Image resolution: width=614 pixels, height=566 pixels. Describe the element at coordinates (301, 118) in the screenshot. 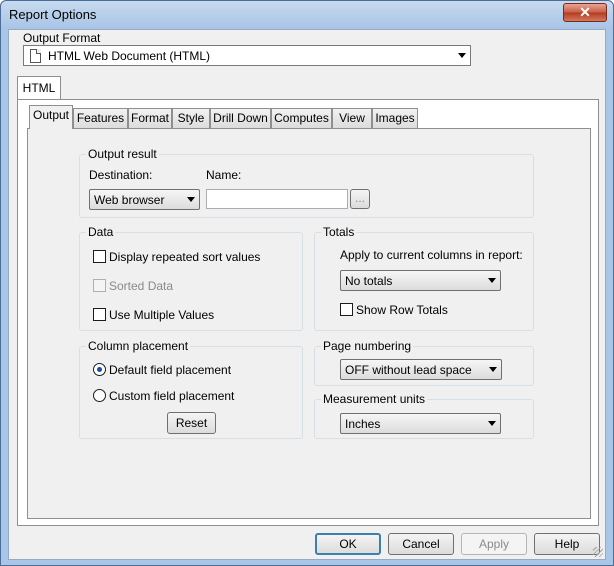

I see `tab-computes: Computes` at that location.